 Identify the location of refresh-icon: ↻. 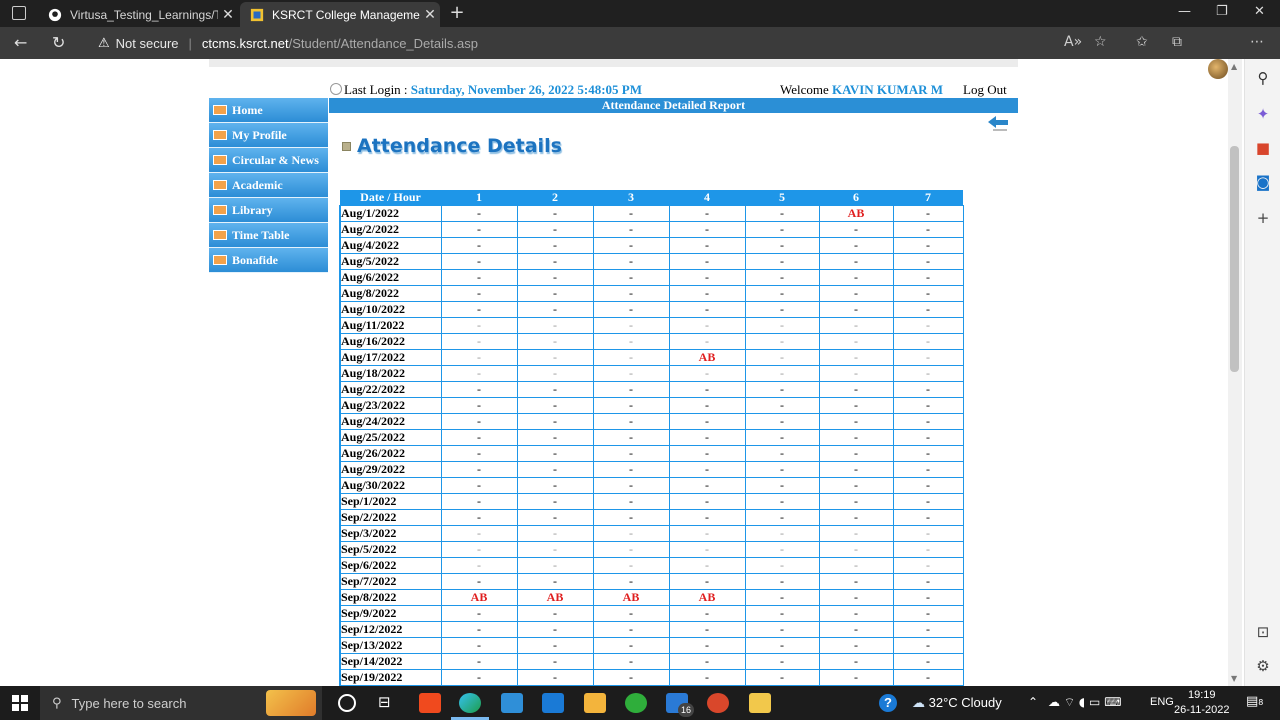
(58, 42).